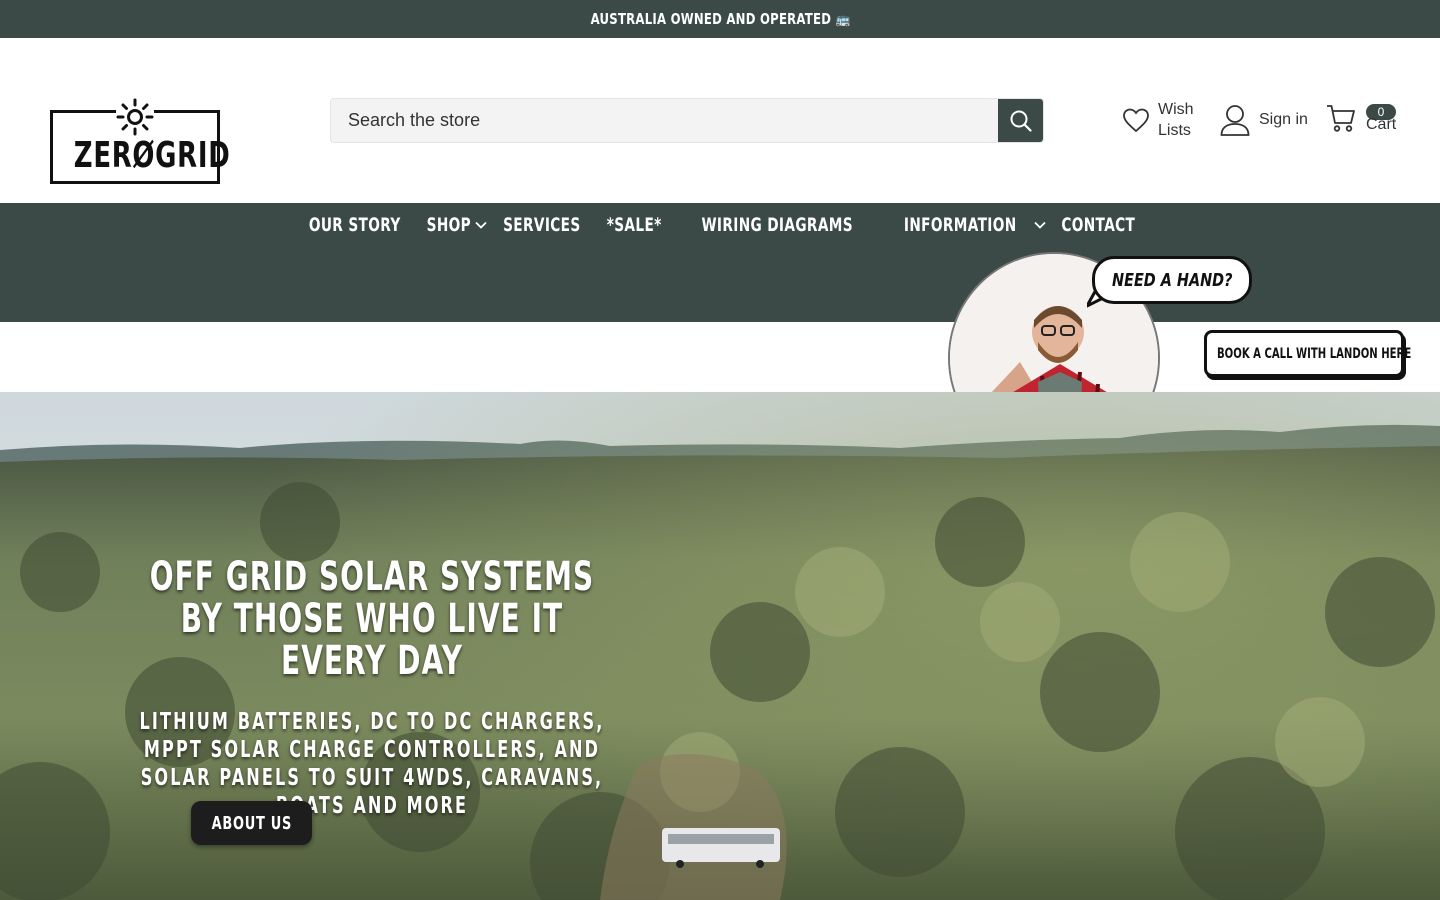  Describe the element at coordinates (152, 155) in the screenshot. I see `logo-text: ZERØGRID` at that location.